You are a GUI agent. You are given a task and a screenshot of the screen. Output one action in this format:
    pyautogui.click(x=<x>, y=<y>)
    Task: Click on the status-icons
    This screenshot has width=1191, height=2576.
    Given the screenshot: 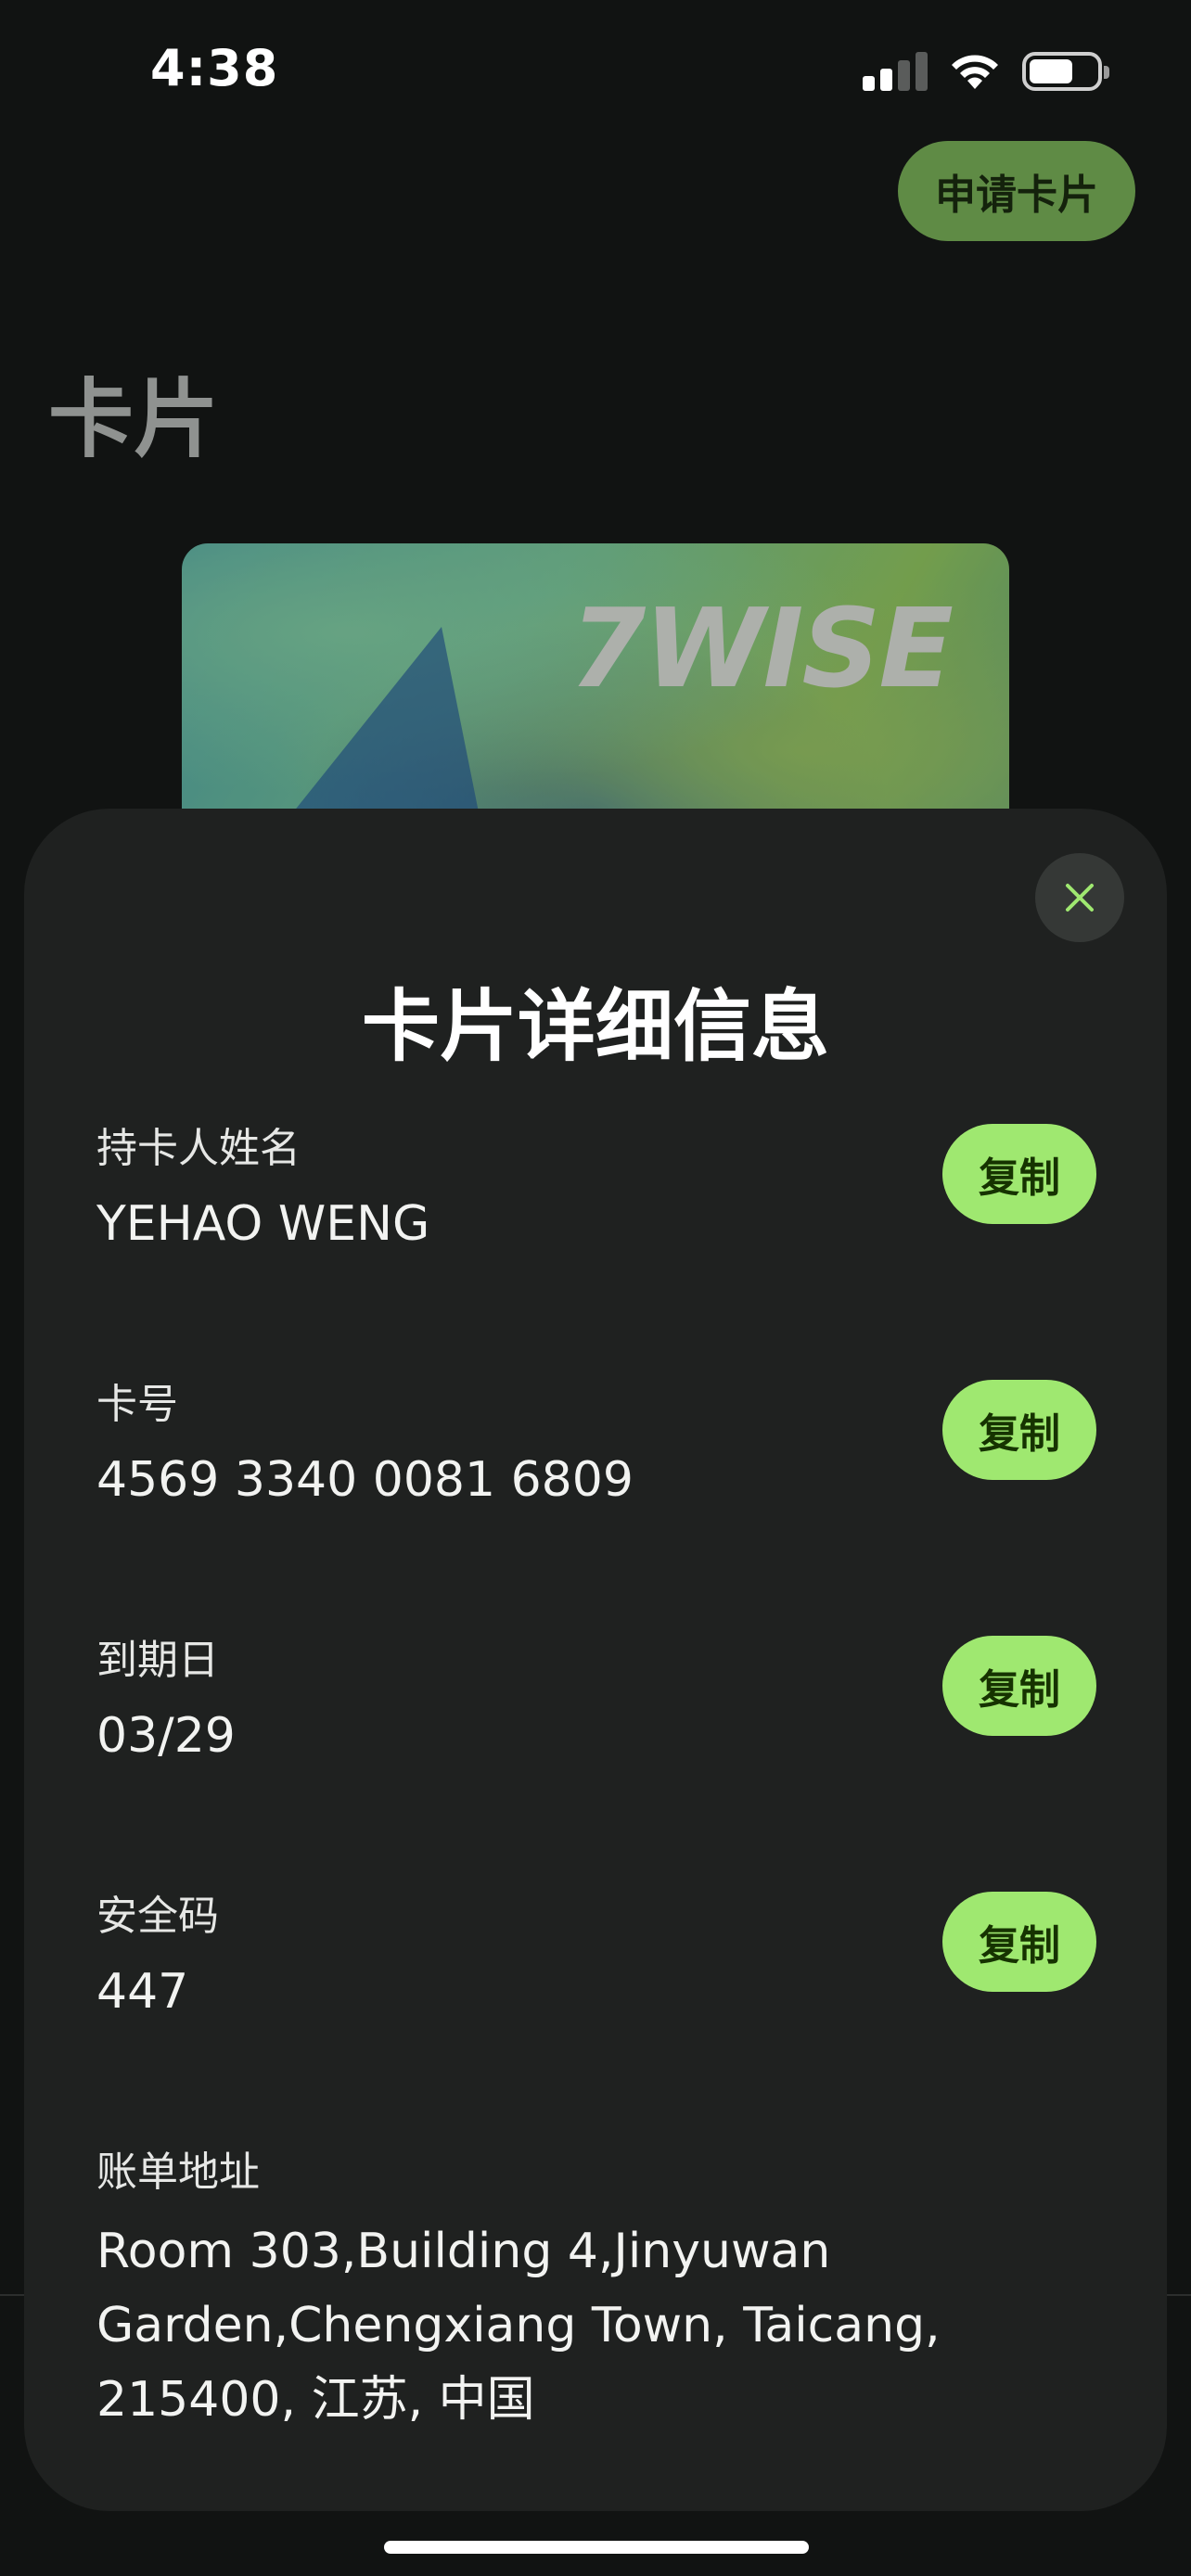 What is the action you would take?
    pyautogui.click(x=986, y=68)
    